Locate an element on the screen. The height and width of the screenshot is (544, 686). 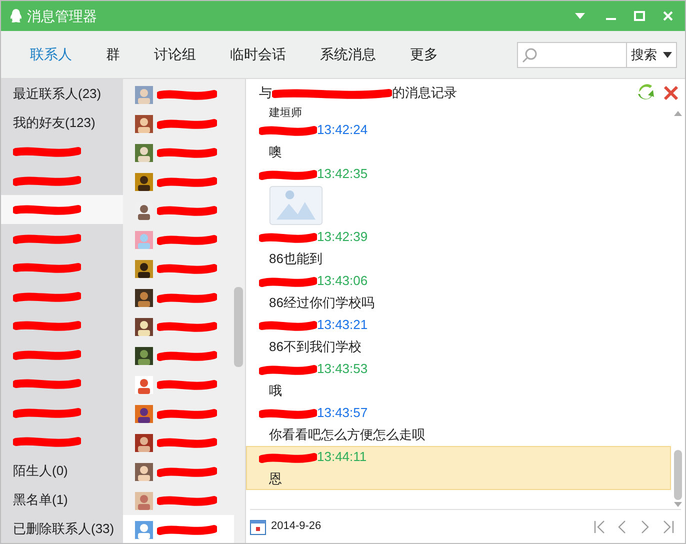
message-time: 13:43:06 is located at coordinates (342, 281).